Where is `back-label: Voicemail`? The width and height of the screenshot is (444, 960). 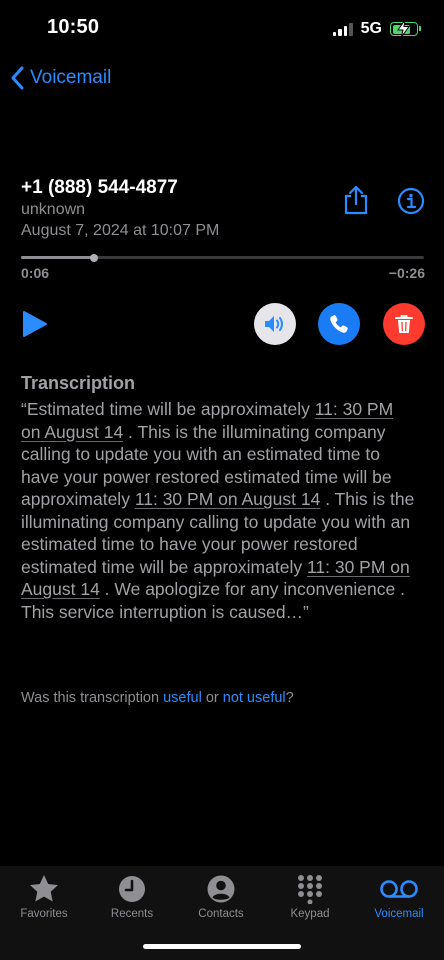 back-label: Voicemail is located at coordinates (71, 77).